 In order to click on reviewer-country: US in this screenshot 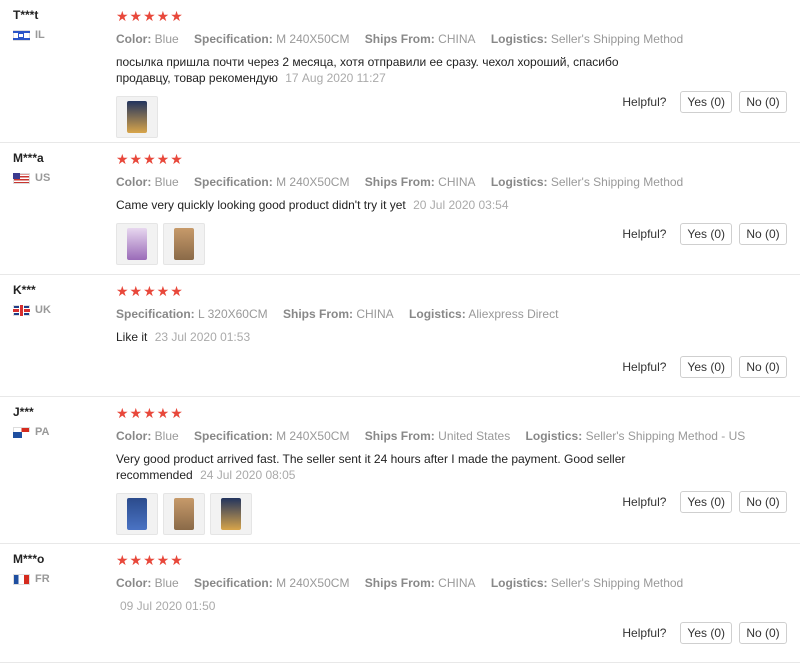, I will do `click(58, 178)`.